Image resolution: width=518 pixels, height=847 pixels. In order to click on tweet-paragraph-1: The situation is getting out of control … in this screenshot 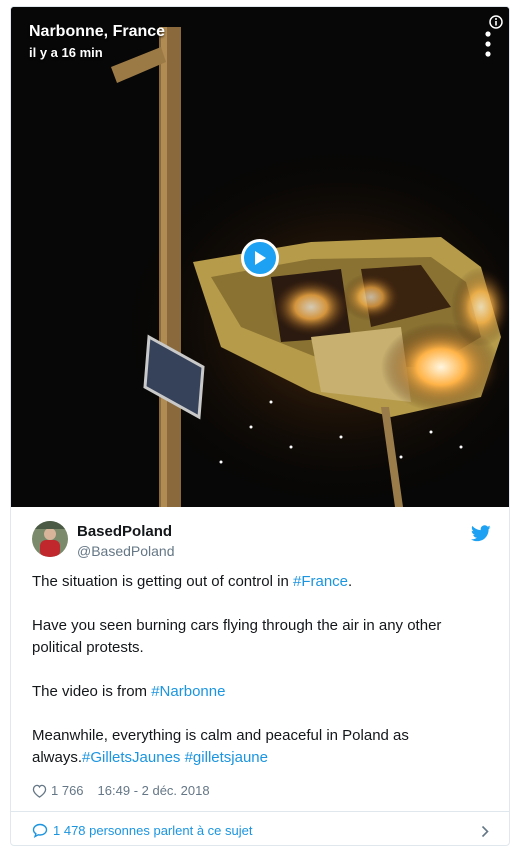, I will do `click(192, 581)`.